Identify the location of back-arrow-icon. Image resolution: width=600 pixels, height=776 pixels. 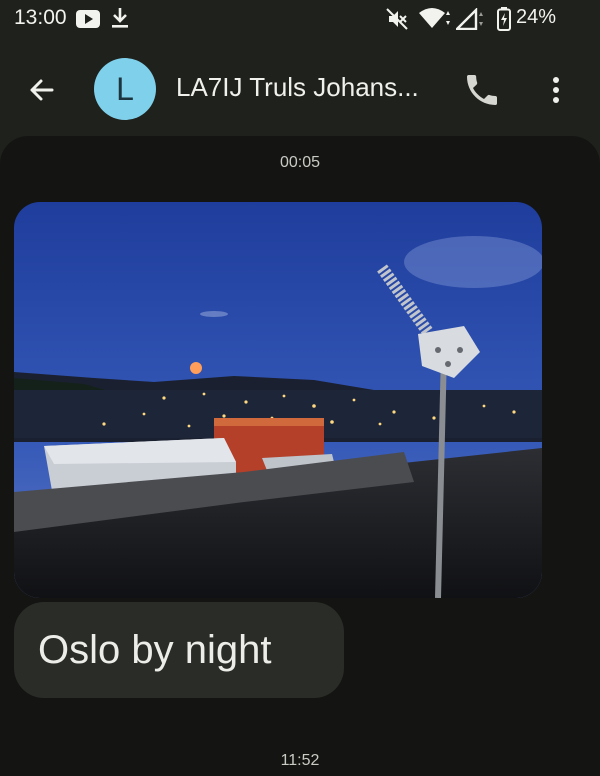
(42, 90).